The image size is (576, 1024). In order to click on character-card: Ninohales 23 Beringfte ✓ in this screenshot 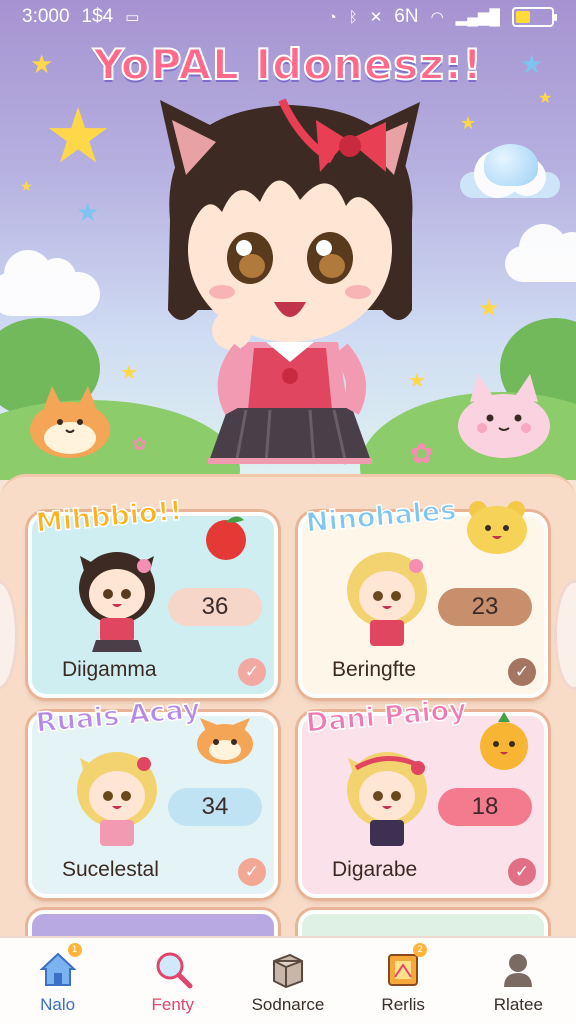, I will do `click(423, 596)`.